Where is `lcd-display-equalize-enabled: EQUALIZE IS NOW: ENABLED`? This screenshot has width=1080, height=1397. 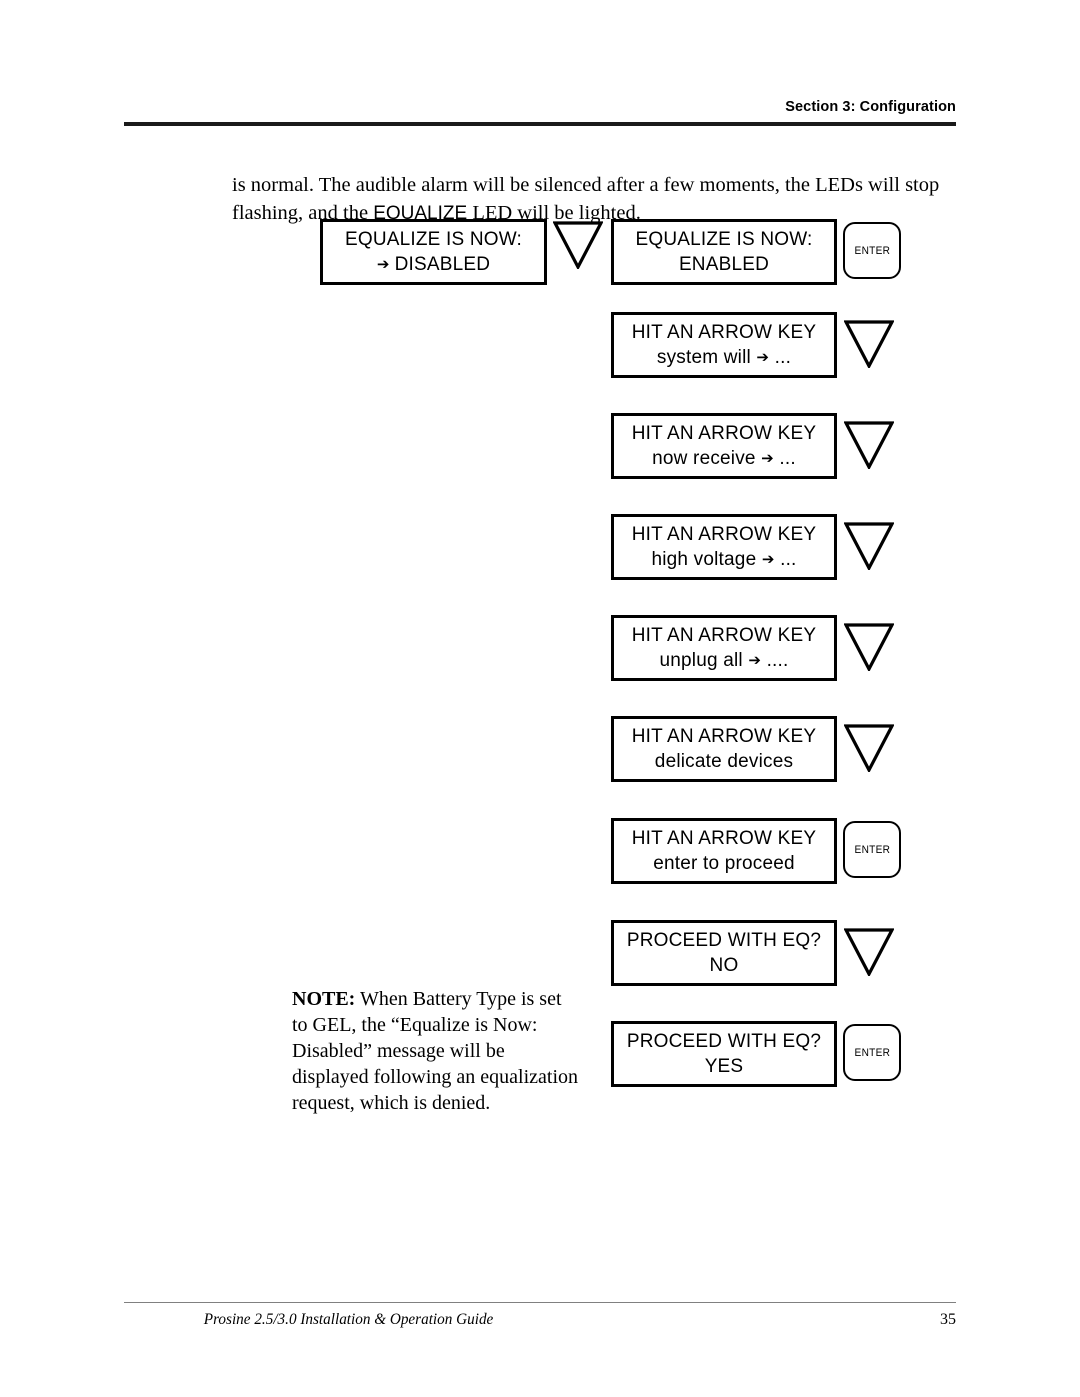
lcd-display-equalize-enabled: EQUALIZE IS NOW: ENABLED is located at coordinates (724, 252).